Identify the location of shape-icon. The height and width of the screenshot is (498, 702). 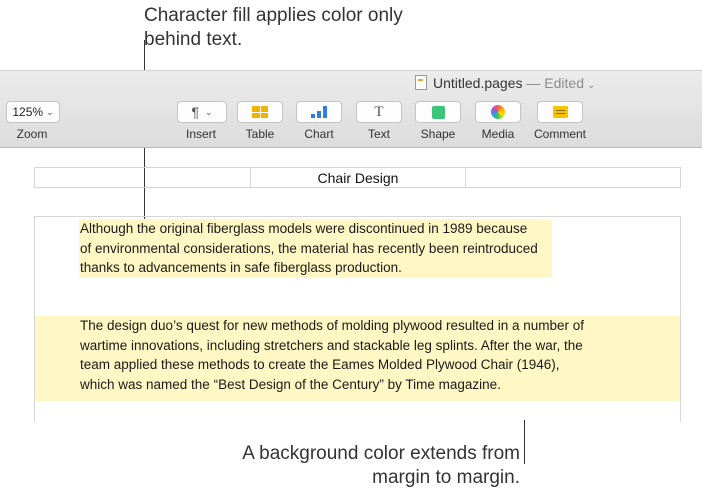
(438, 112).